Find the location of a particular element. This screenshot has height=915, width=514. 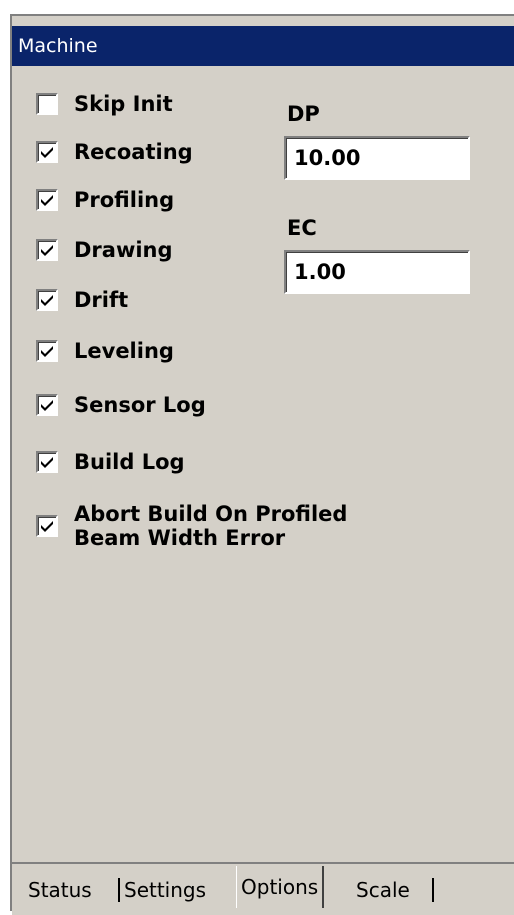

checkbox-label: Skip Init is located at coordinates (123, 104).